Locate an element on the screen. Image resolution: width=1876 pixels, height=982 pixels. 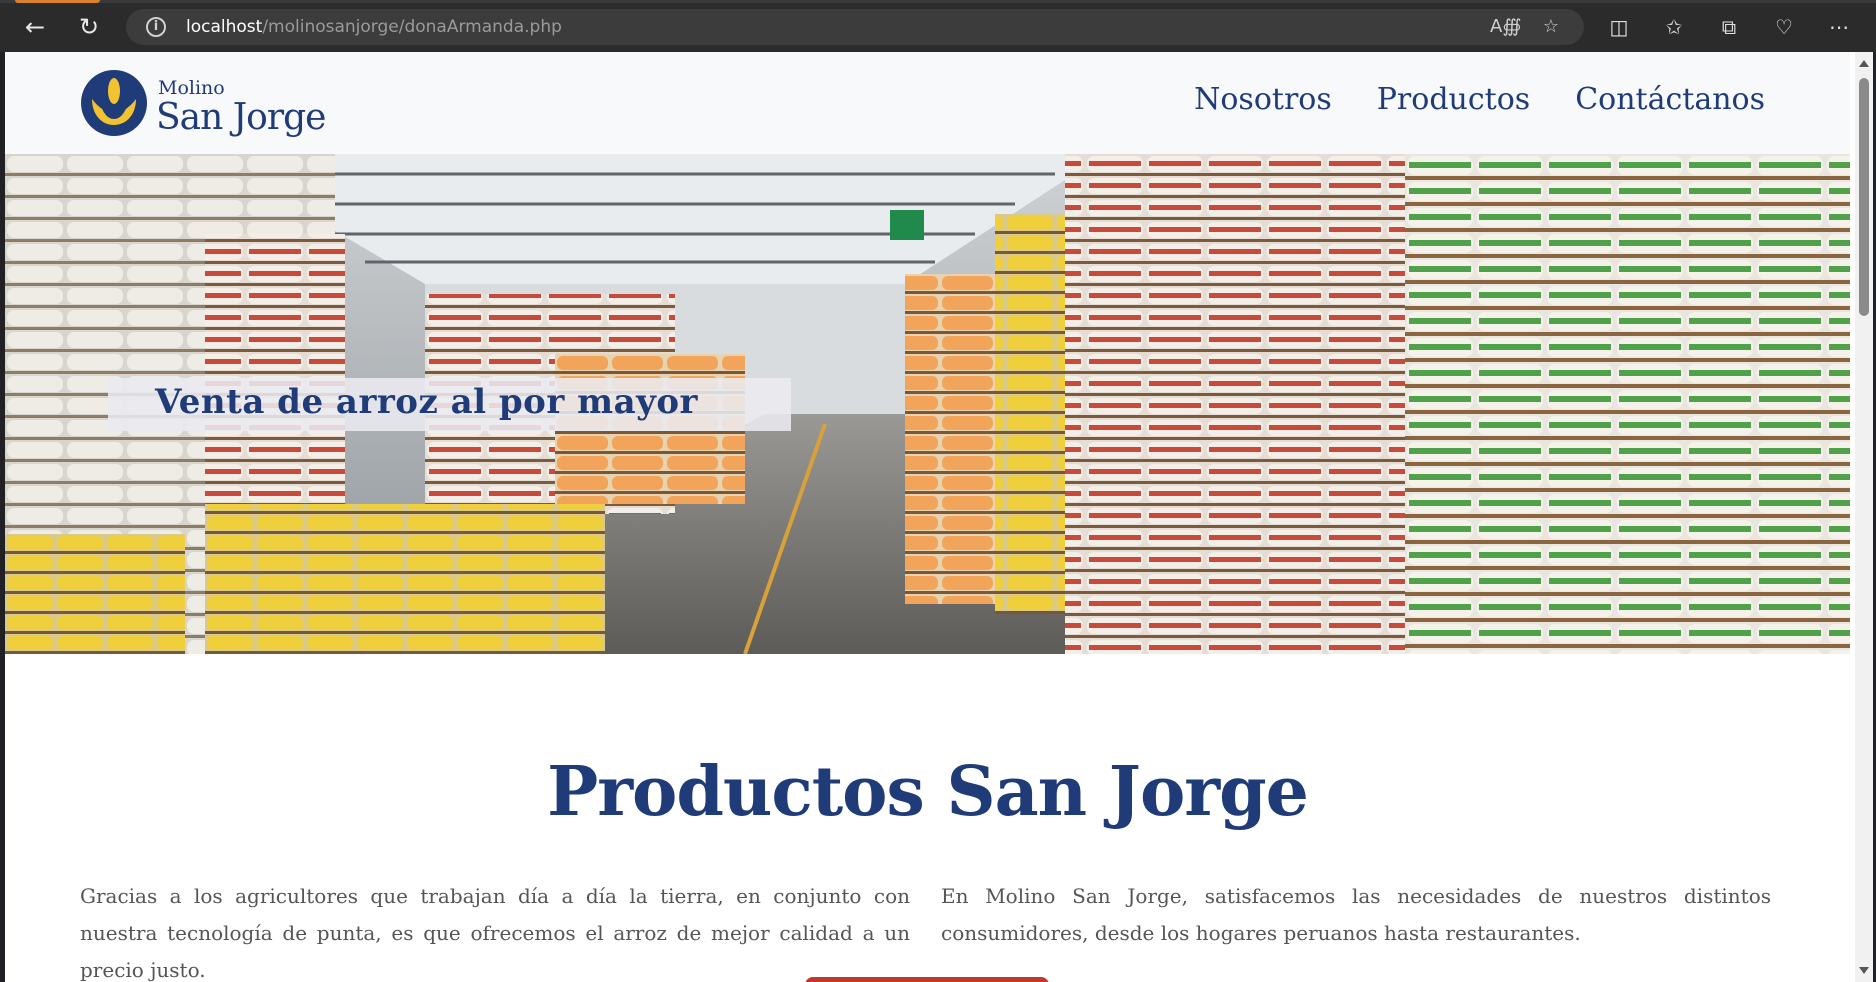
hero-caption: Venta de arroz al por mayor is located at coordinates (426, 402).